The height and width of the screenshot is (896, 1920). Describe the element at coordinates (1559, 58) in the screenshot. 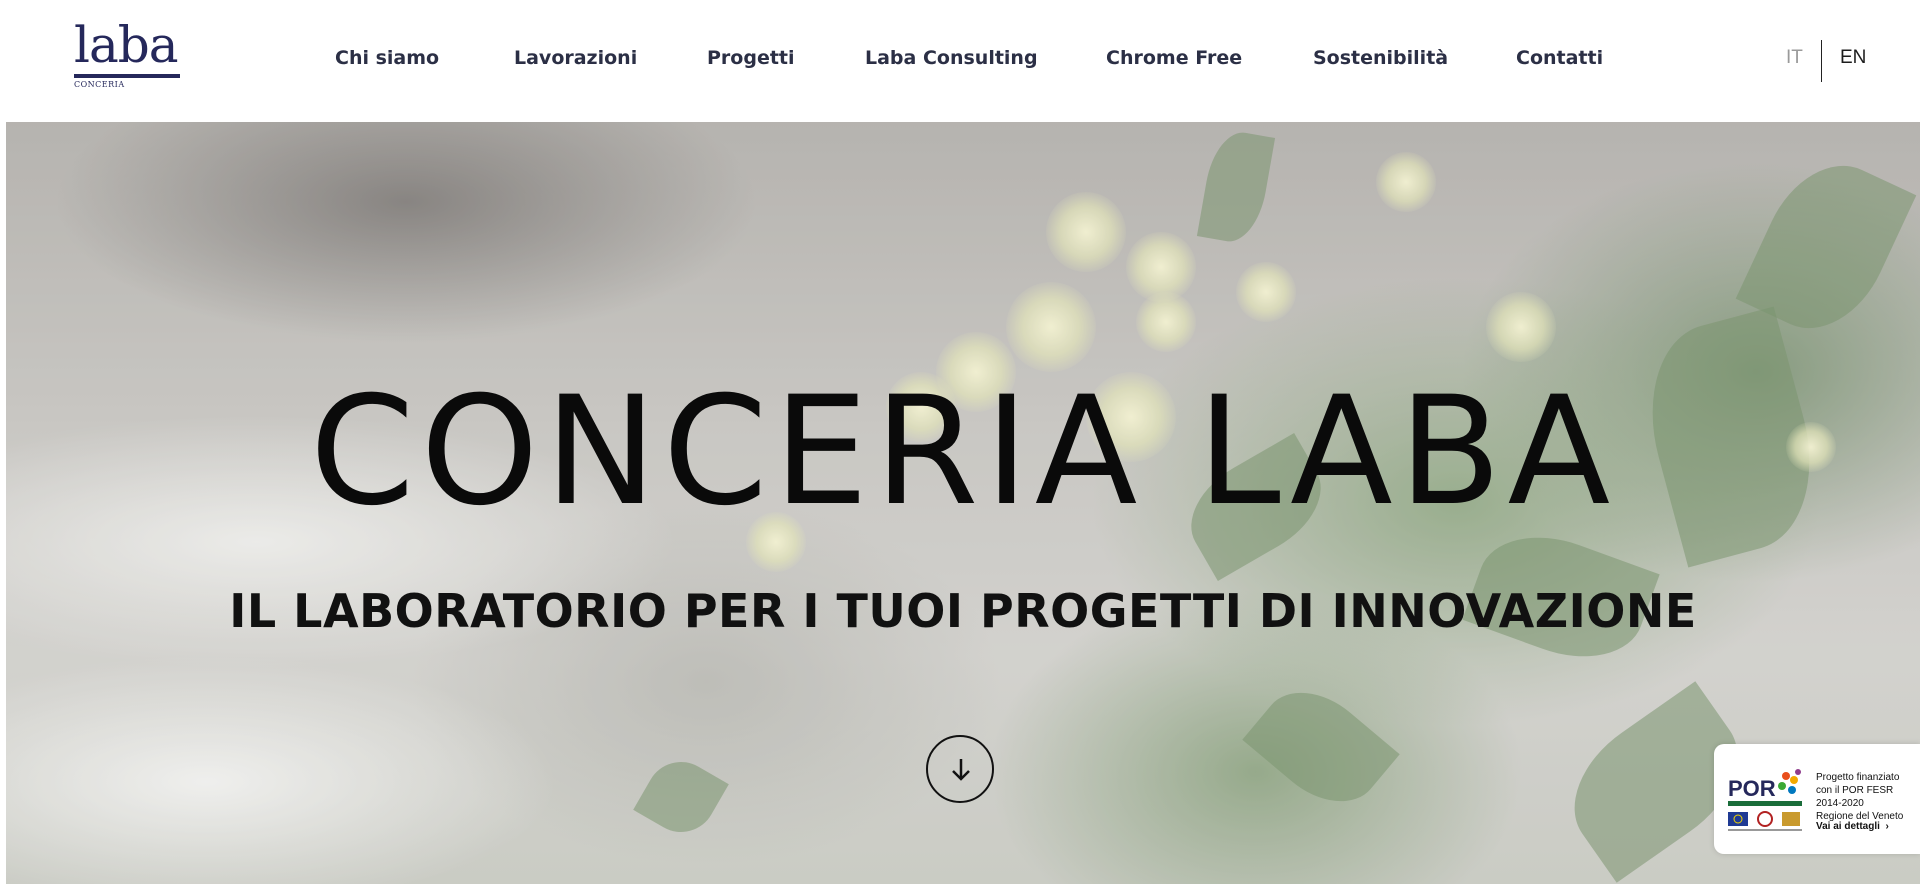

I see `nav-item-contatti: Contatti` at that location.